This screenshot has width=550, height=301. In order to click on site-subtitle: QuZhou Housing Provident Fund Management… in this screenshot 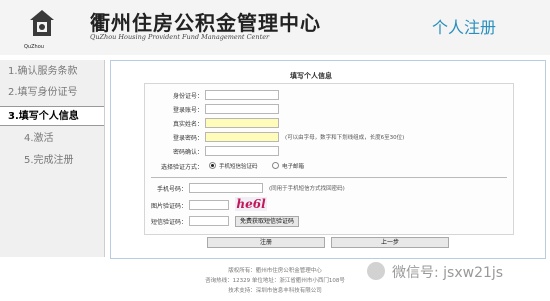, I will do `click(180, 37)`.